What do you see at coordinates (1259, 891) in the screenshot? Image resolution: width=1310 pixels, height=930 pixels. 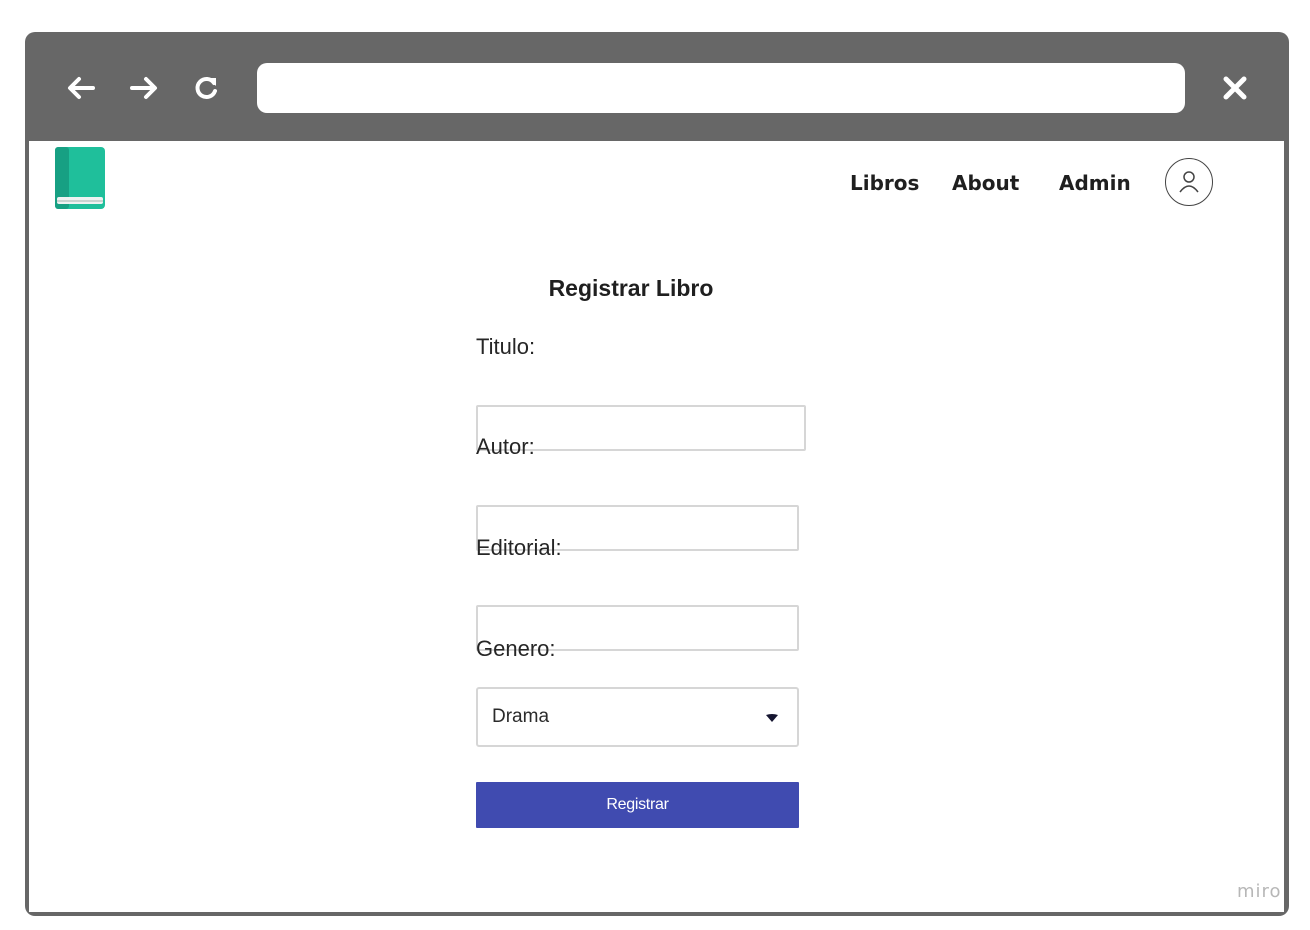 I see `miro-watermark: miro` at bounding box center [1259, 891].